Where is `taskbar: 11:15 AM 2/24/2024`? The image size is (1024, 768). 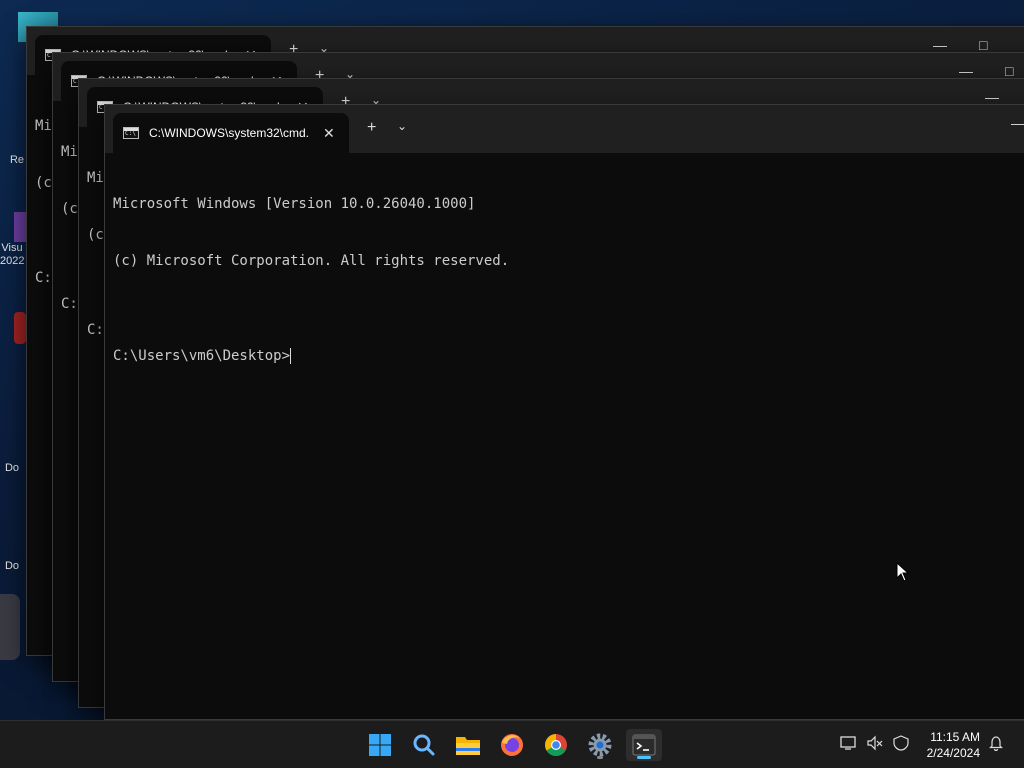
taskbar: 11:15 AM 2/24/2024 is located at coordinates (512, 744).